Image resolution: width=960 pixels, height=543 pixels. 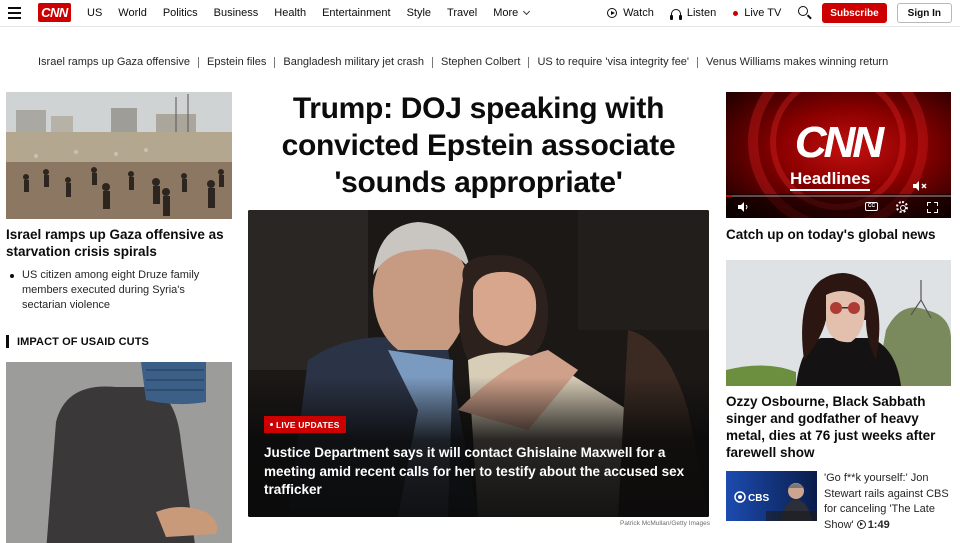 What do you see at coordinates (638, 13) in the screenshot?
I see `watch-label: Watch` at bounding box center [638, 13].